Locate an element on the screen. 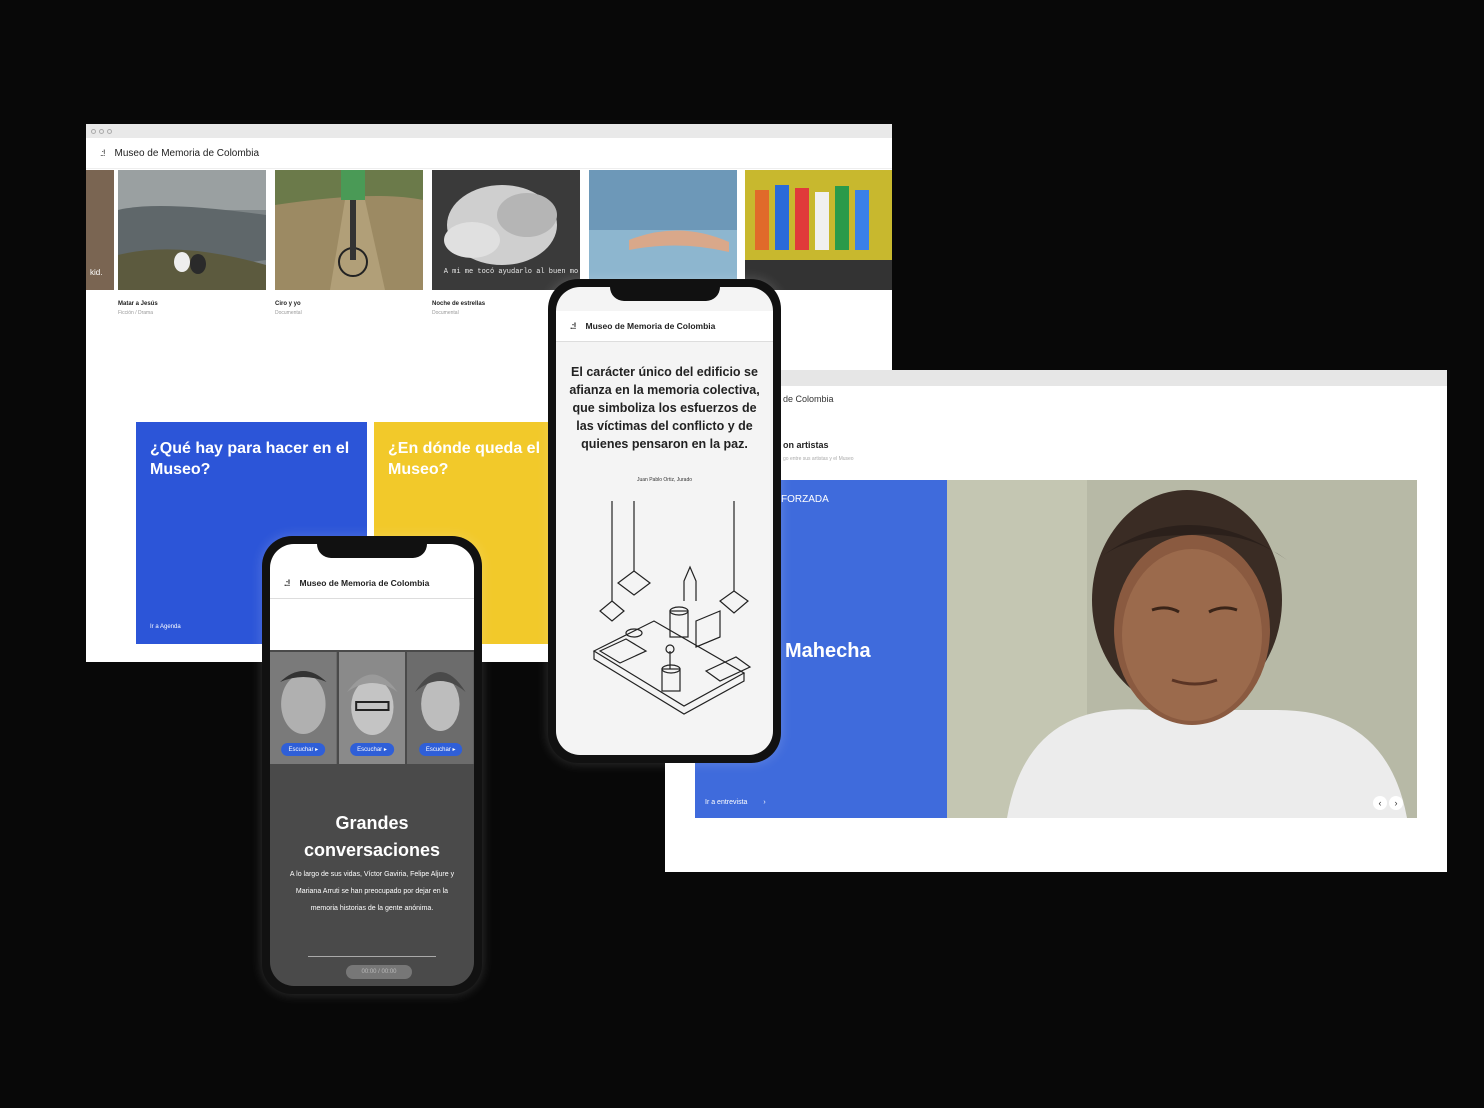 This screenshot has width=1484, height=1108. card-question: ¿Qué hay para hacer en el Museo? is located at coordinates (250, 459).